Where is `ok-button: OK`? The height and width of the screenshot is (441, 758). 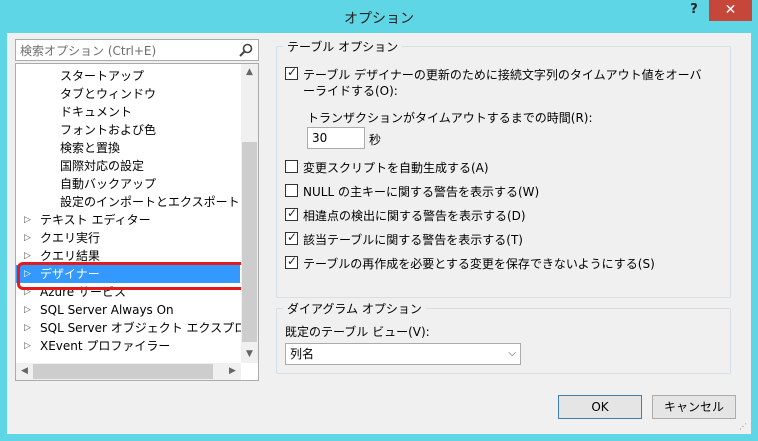
ok-button: OK is located at coordinates (600, 407).